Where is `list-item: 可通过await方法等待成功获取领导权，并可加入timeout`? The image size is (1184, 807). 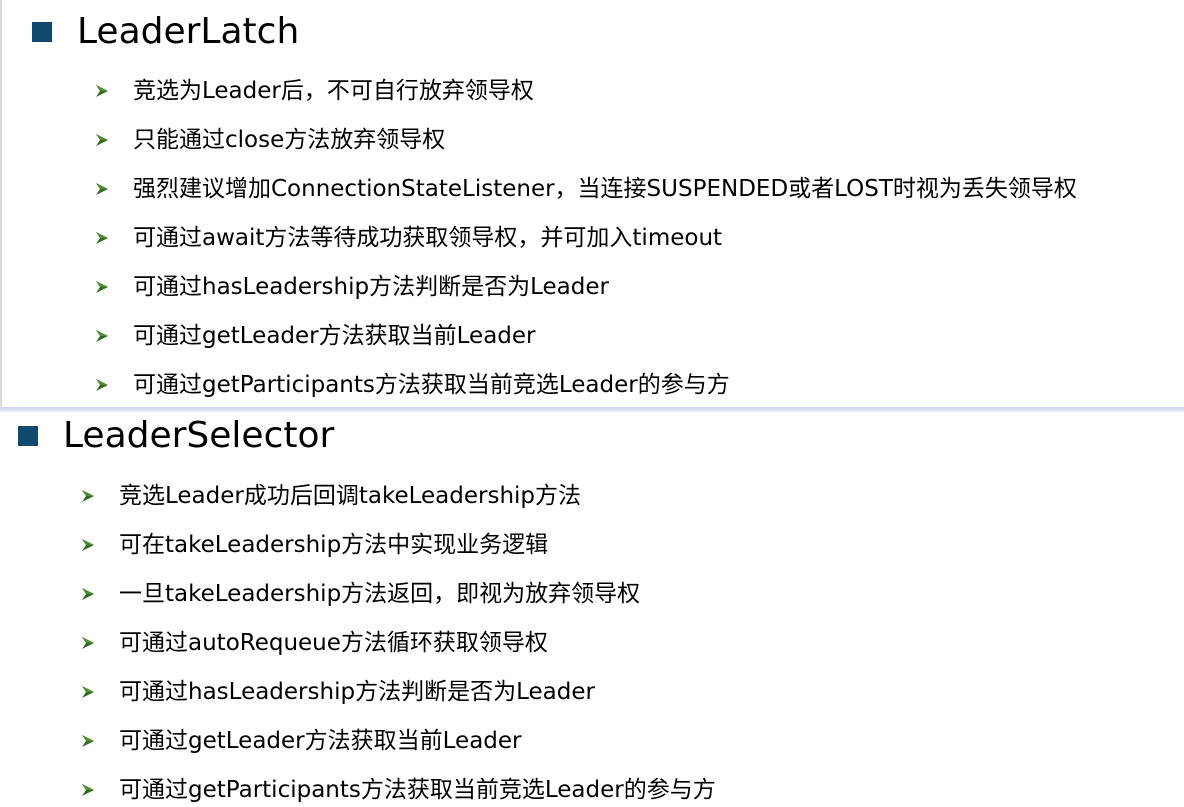
list-item: 可通过await方法等待成功获取领导权，并可加入timeout is located at coordinates (586, 237).